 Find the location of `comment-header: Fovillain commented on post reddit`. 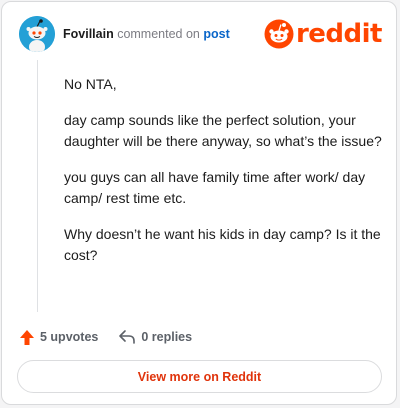

comment-header: Fovillain commented on post reddit is located at coordinates (201, 34).